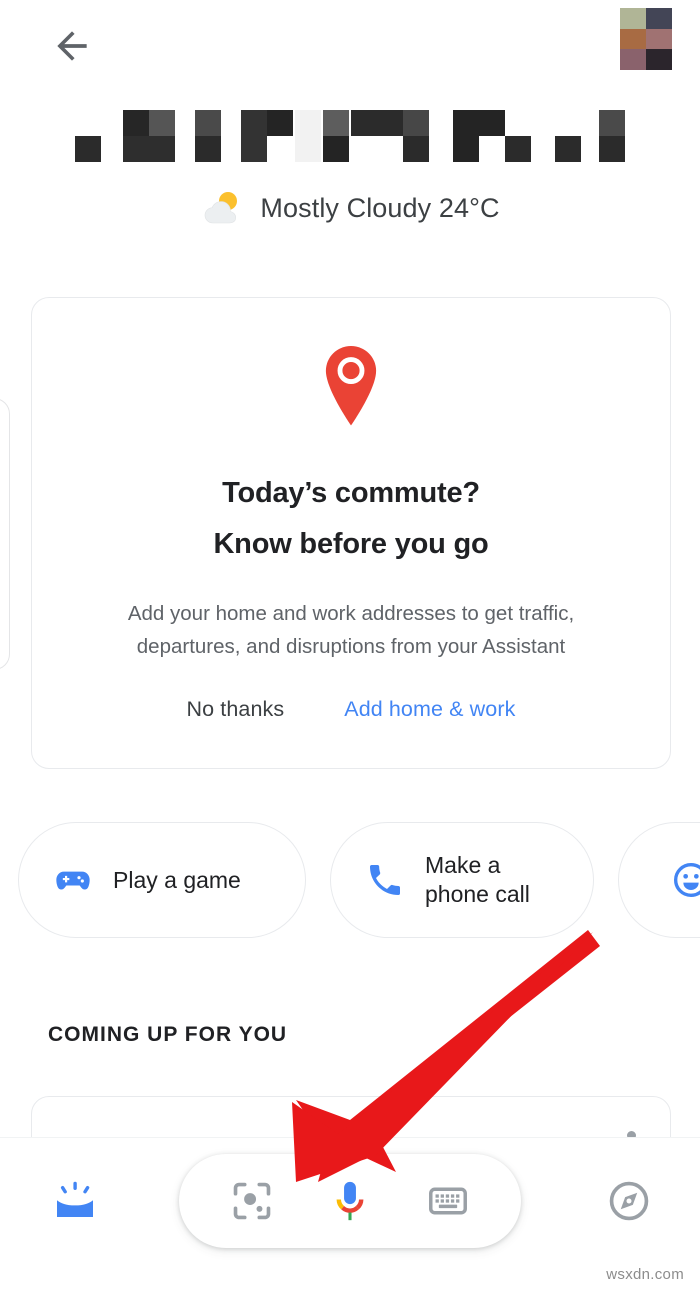 This screenshot has height=1291, width=700. What do you see at coordinates (221, 208) in the screenshot?
I see `partly-cloudy-icon` at bounding box center [221, 208].